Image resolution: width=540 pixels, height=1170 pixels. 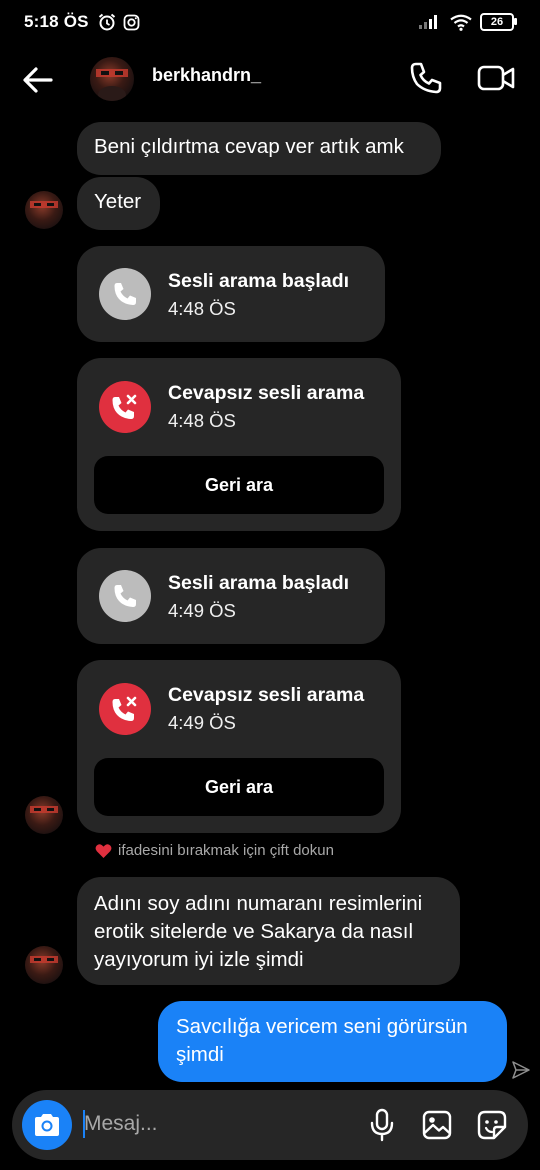 What do you see at coordinates (200, 1054) in the screenshot?
I see `message-line: şimdi` at bounding box center [200, 1054].